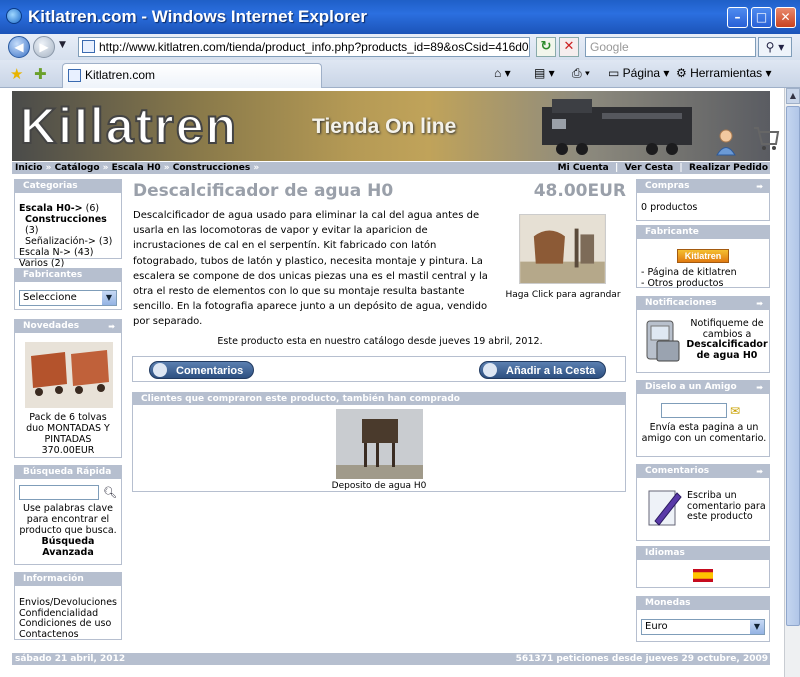 The image size is (800, 677). What do you see at coordinates (735, 411) in the screenshot?
I see `envelope-icon: ✉` at bounding box center [735, 411].